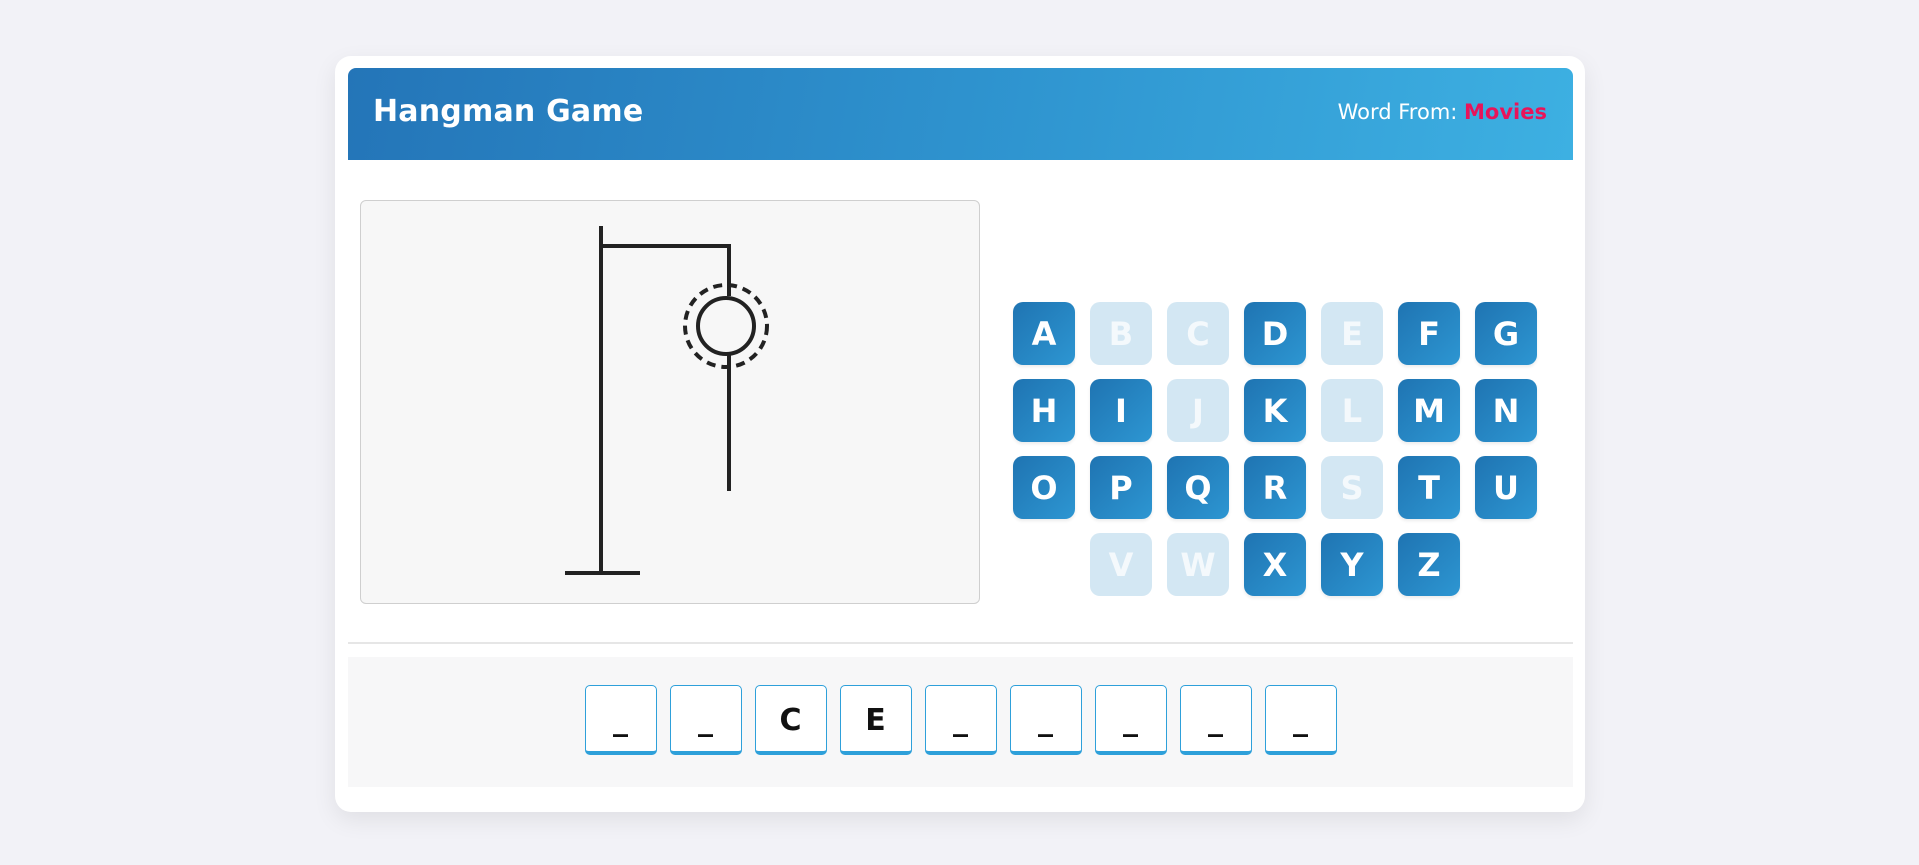 The image size is (1919, 865). I want to click on word-letter-slot: E, so click(875, 720).